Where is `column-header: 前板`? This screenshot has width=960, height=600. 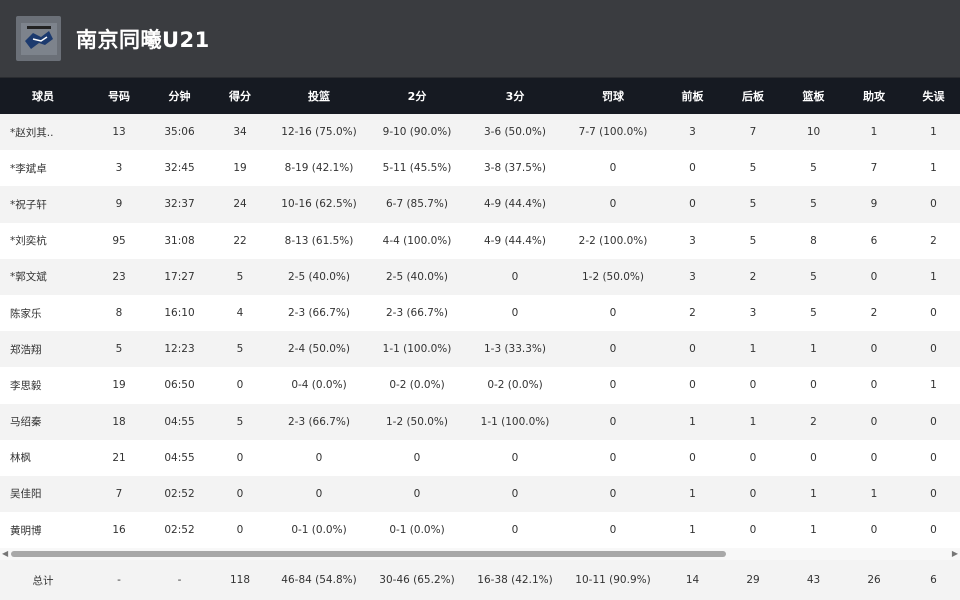 column-header: 前板 is located at coordinates (692, 96).